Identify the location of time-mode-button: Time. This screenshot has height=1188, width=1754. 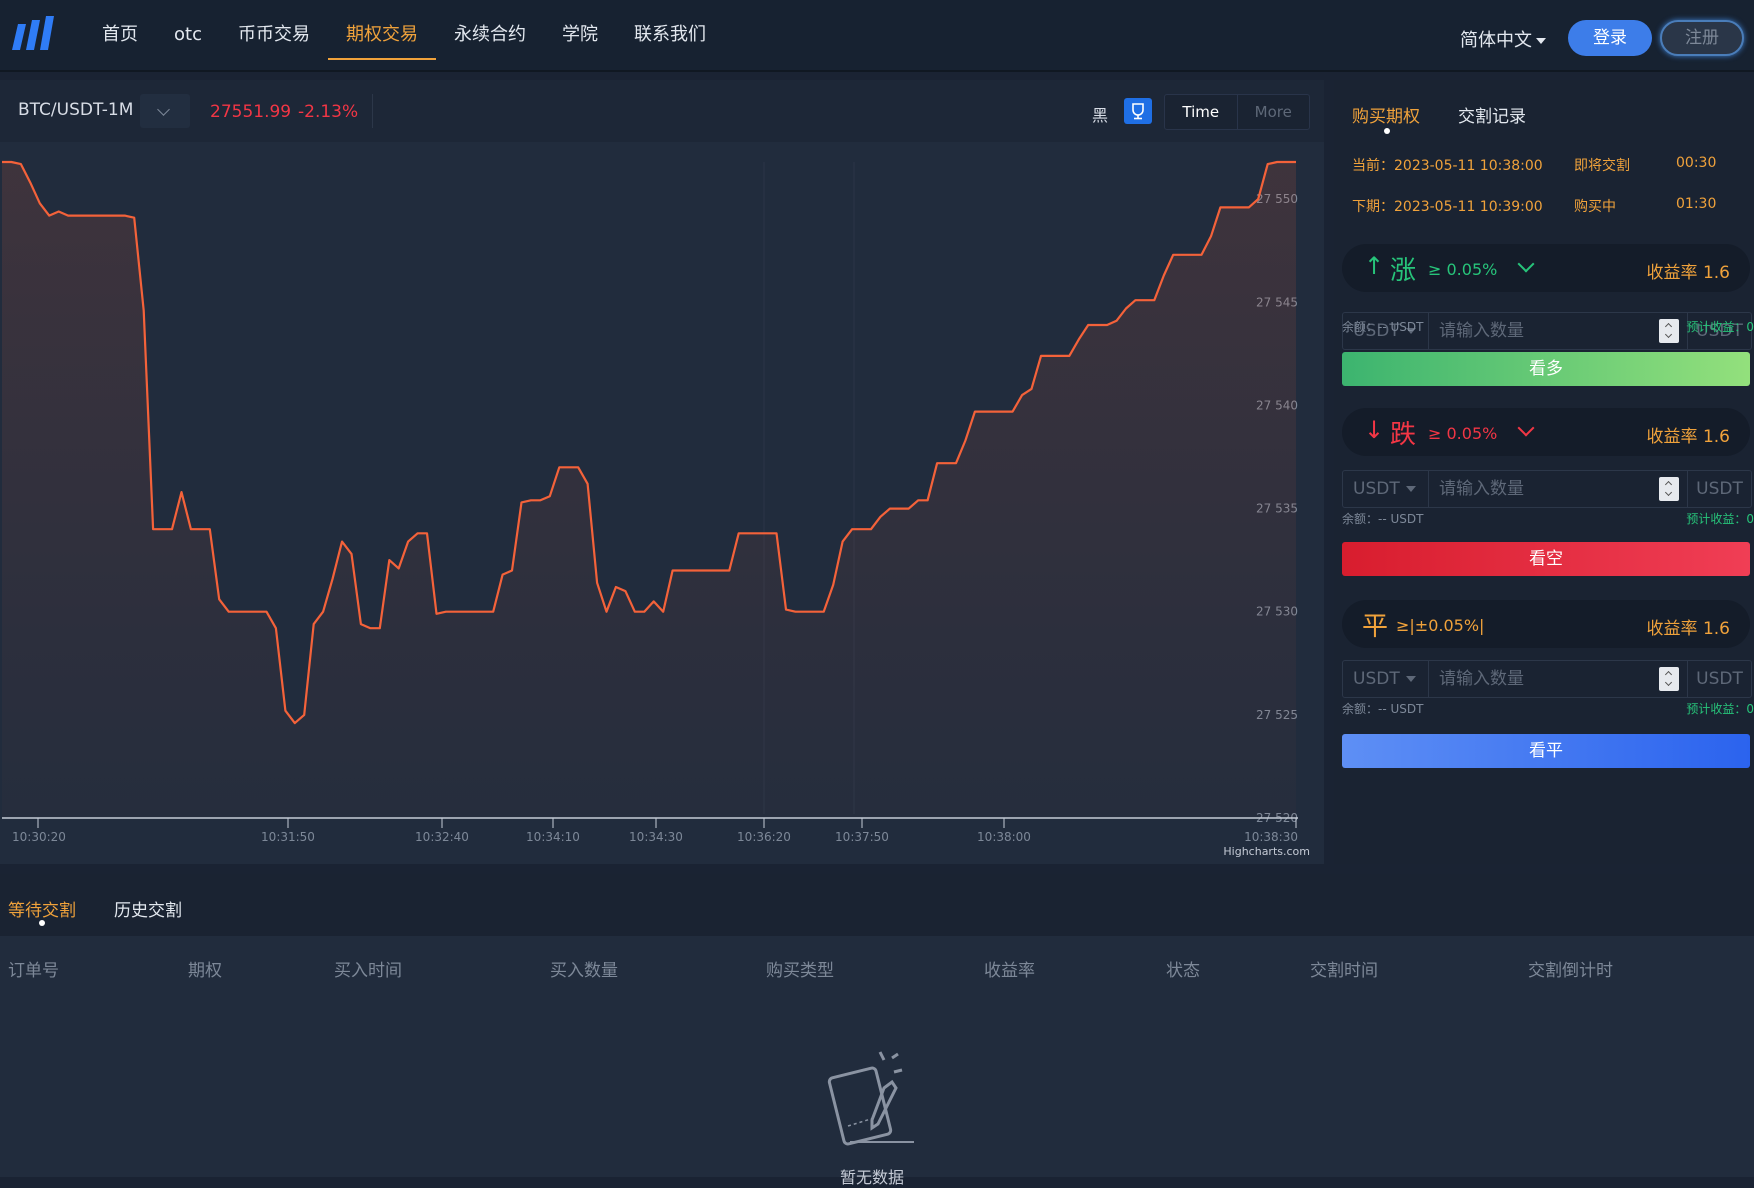
(1201, 112).